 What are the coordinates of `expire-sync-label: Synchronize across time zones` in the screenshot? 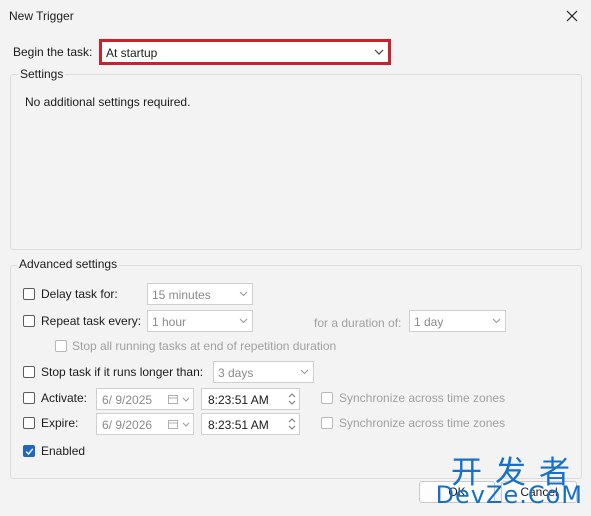 It's located at (422, 423).